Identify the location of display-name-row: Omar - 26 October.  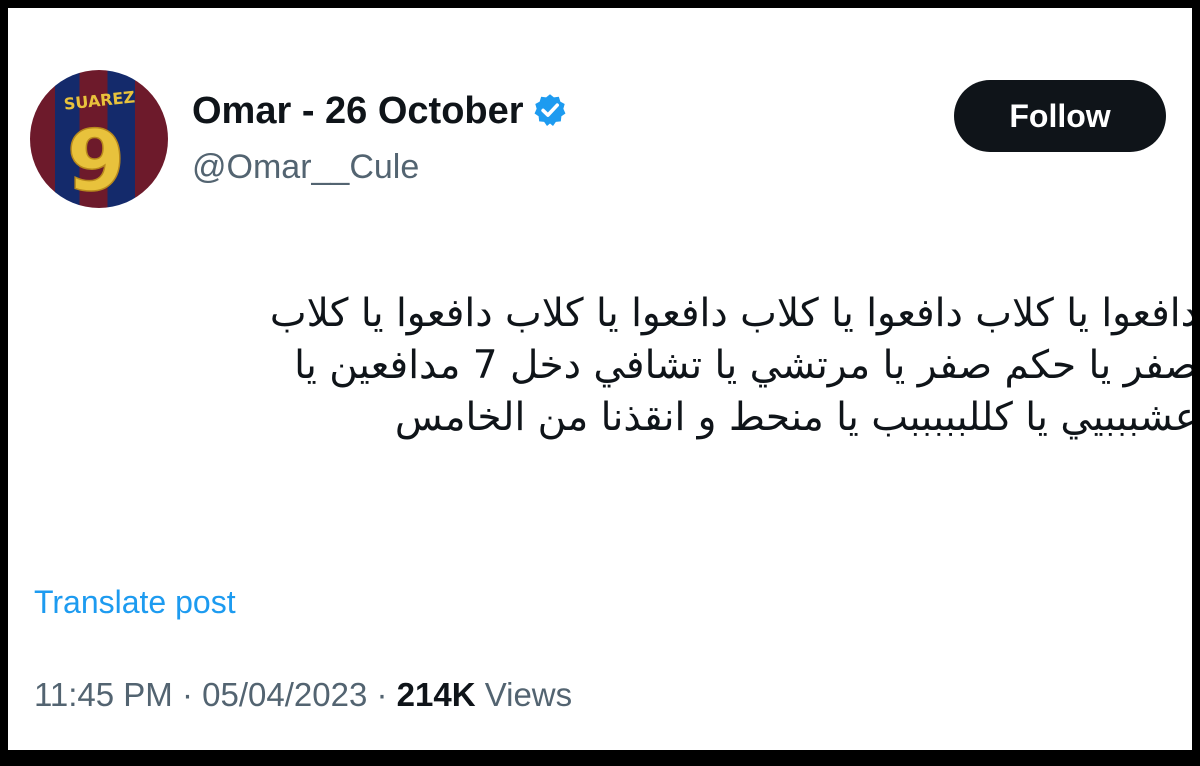
(380, 111).